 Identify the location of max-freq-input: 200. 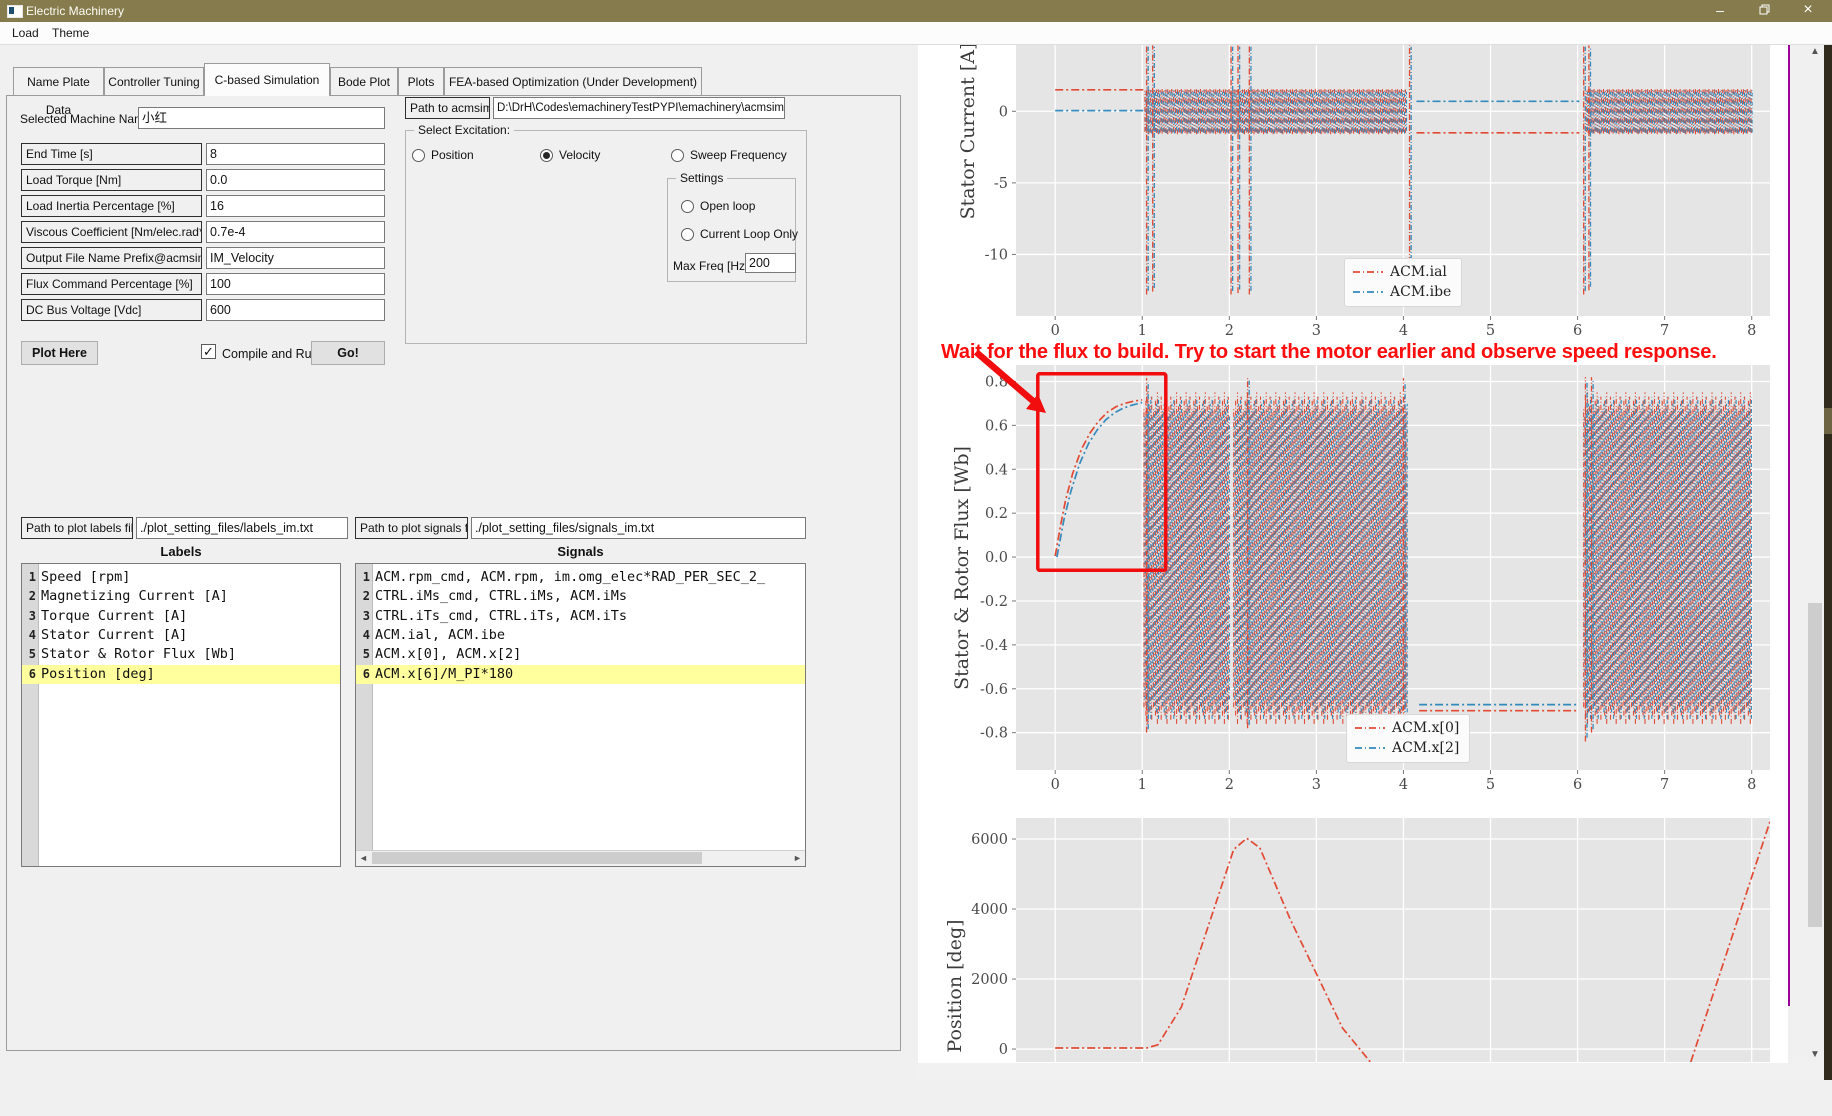
(770, 263).